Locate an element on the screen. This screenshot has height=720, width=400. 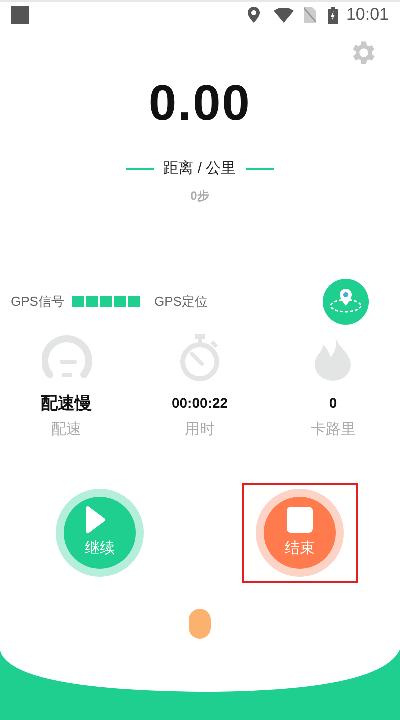
no-sim-icon is located at coordinates (310, 15).